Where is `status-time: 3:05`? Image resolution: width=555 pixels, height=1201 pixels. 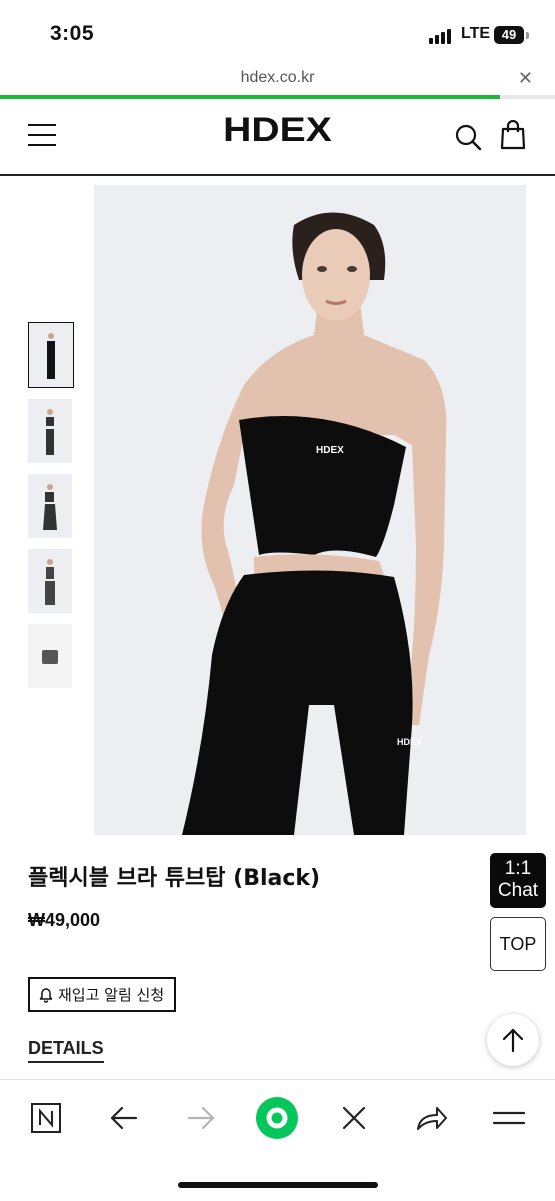 status-time: 3:05 is located at coordinates (72, 33).